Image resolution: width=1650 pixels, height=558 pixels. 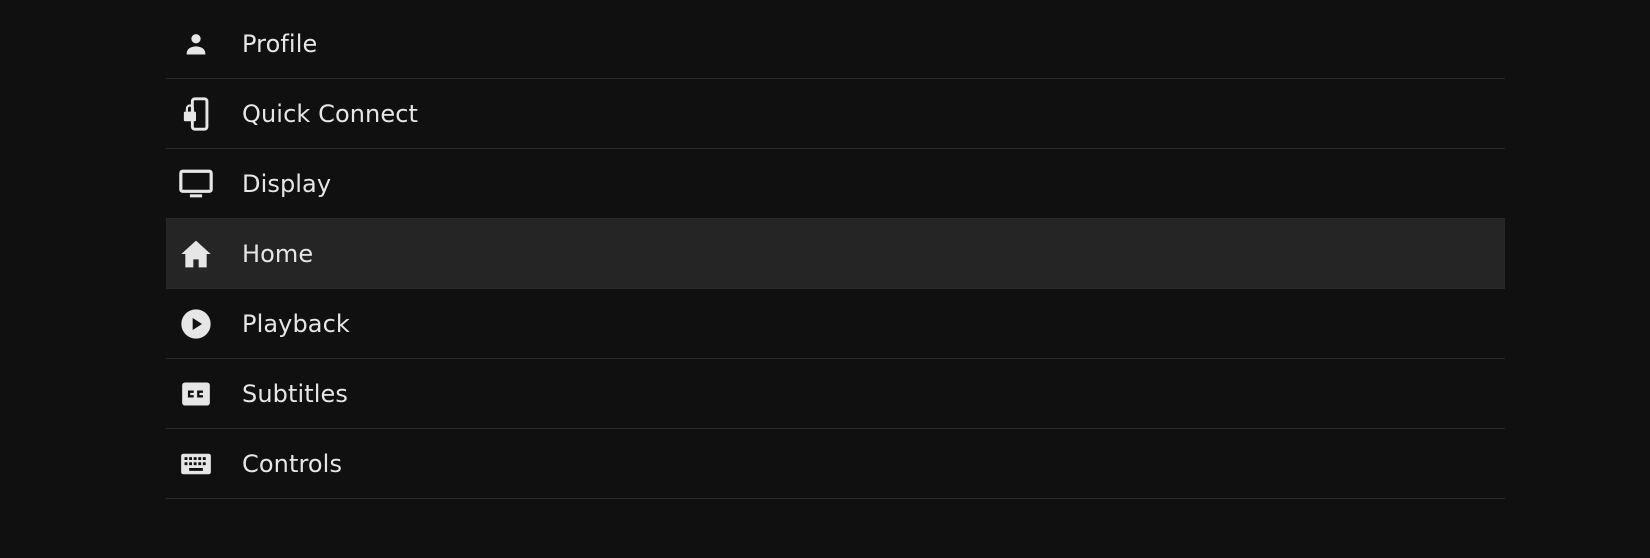 What do you see at coordinates (196, 44) in the screenshot?
I see `person-icon` at bounding box center [196, 44].